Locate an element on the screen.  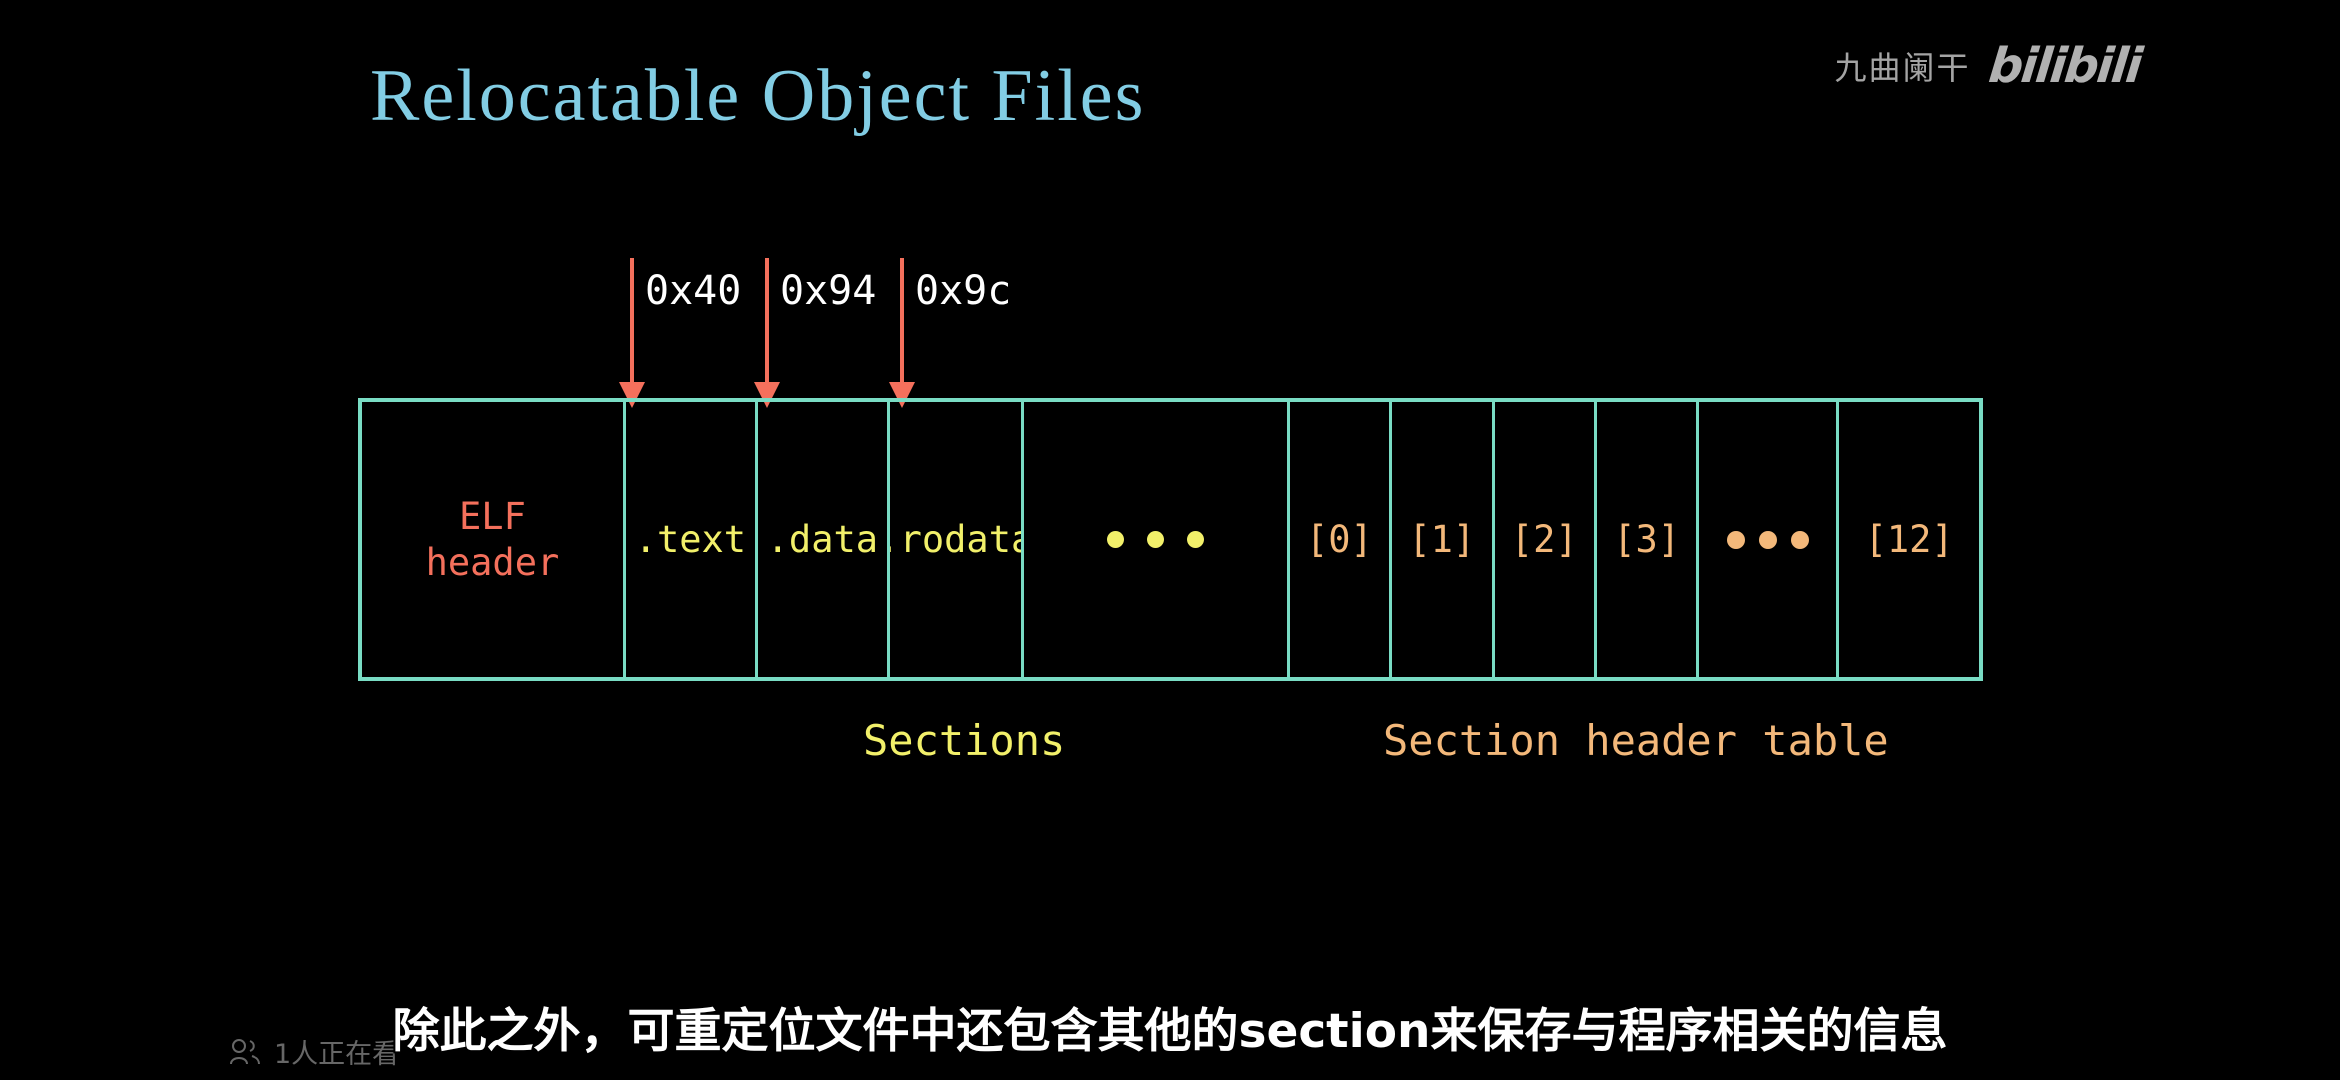
section-label-text: .text is located at coordinates (690, 539).